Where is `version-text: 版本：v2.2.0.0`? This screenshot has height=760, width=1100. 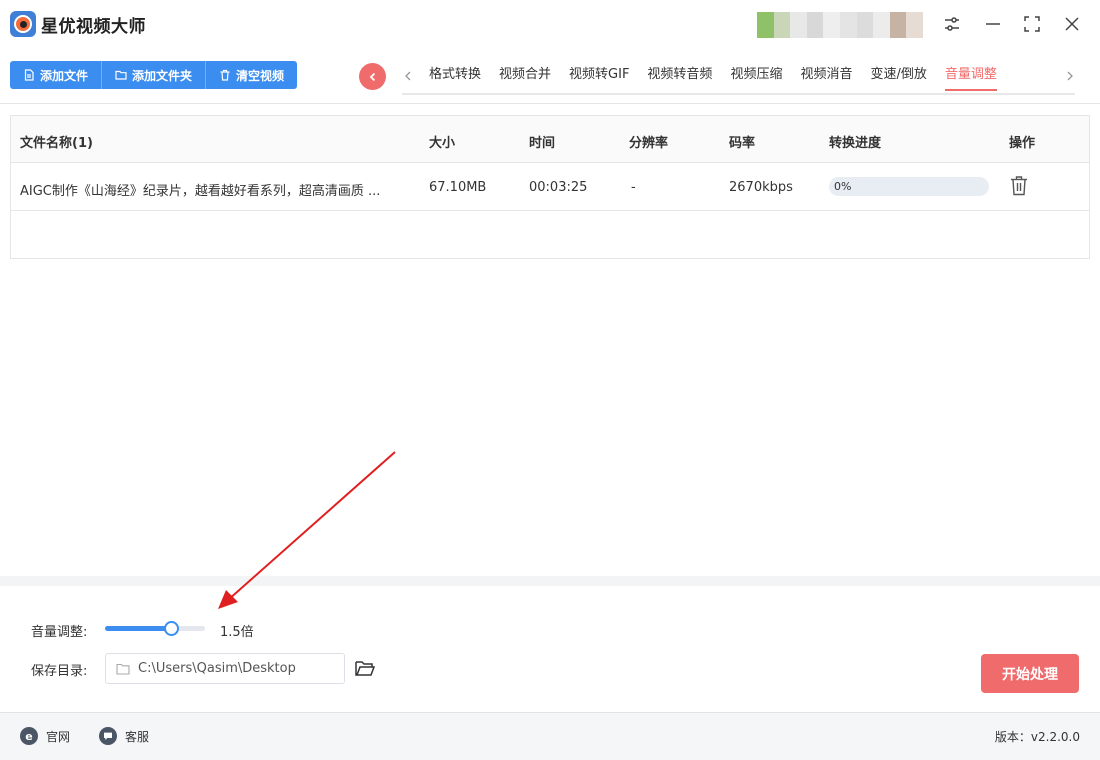
version-text: 版本：v2.2.0.0 is located at coordinates (1037, 737).